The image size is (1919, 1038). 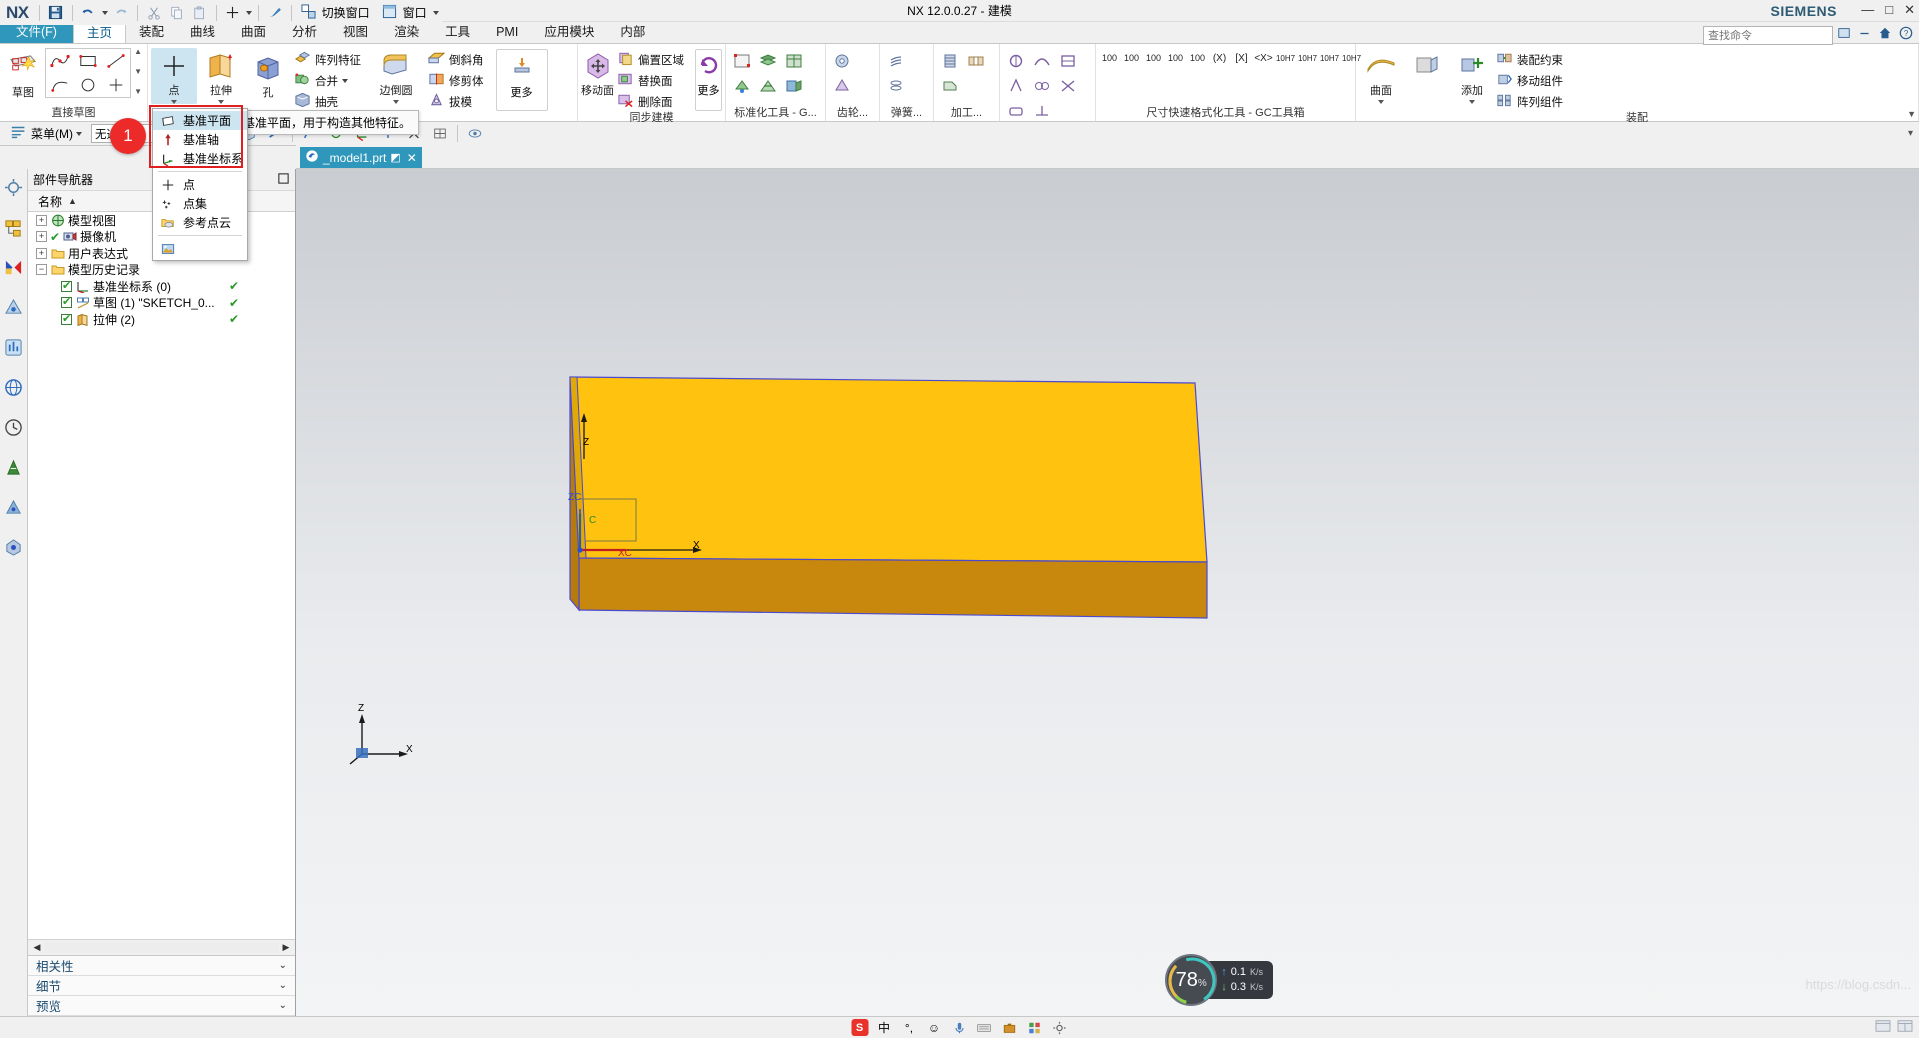 I want to click on panel-dependencies: 相关性 ⌄, so click(x=161, y=966).